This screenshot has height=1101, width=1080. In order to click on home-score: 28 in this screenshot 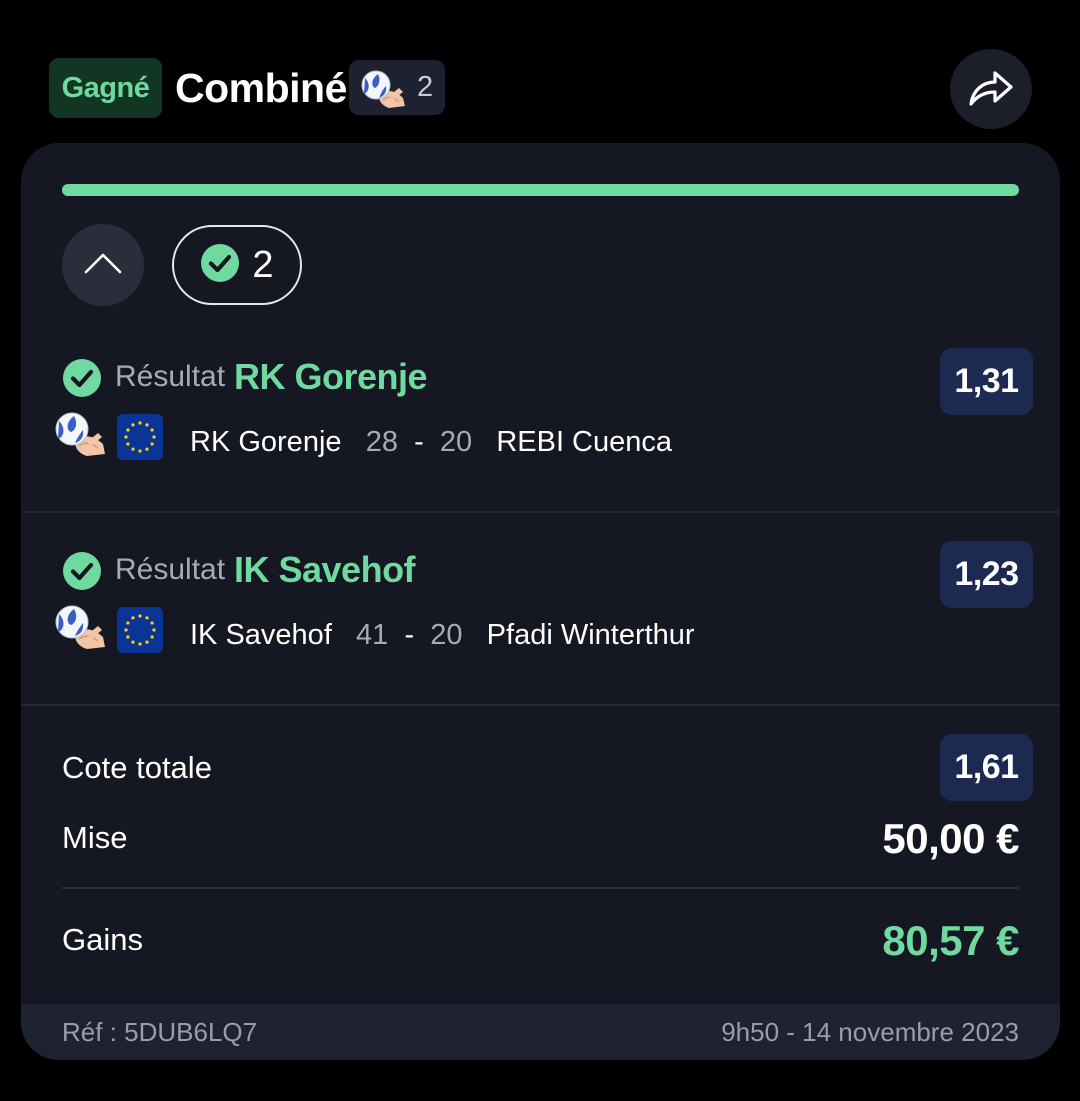, I will do `click(381, 442)`.